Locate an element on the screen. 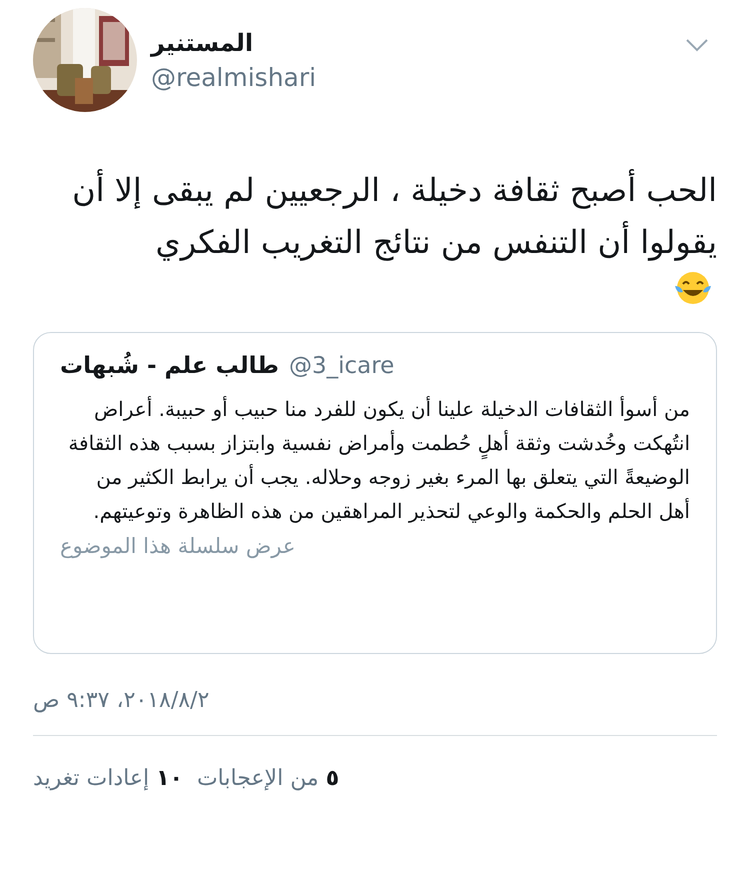  quoted-author-handle: @3_icare is located at coordinates (341, 366).